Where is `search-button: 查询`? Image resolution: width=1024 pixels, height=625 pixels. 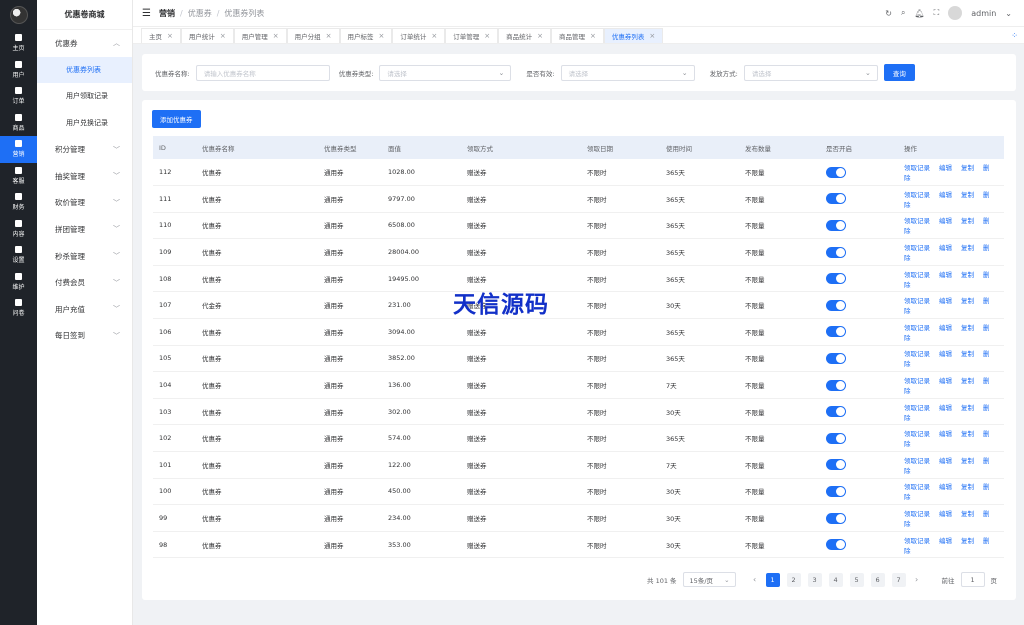 search-button: 查询 is located at coordinates (899, 72).